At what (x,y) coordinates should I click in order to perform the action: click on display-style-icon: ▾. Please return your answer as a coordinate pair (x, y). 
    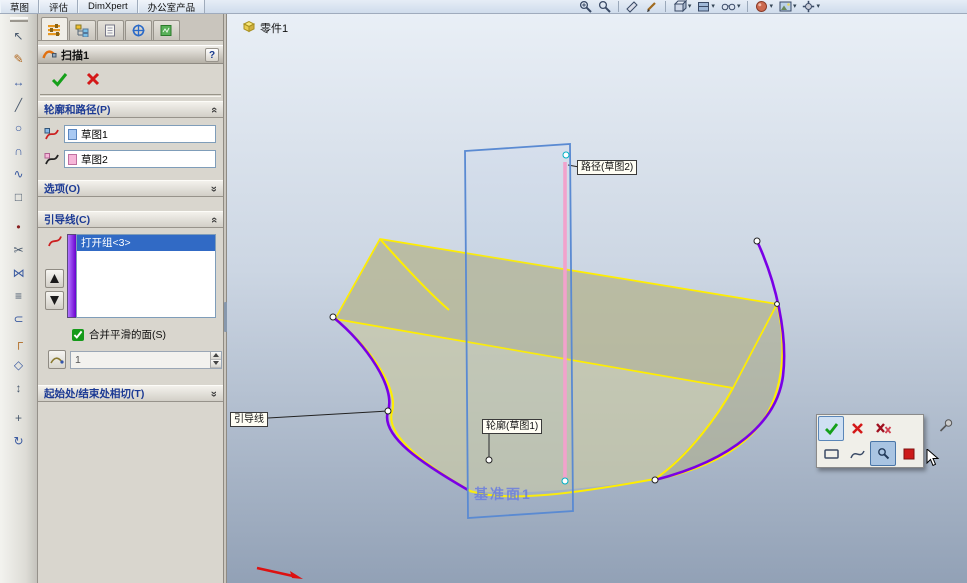
    Looking at the image, I should click on (706, 6).